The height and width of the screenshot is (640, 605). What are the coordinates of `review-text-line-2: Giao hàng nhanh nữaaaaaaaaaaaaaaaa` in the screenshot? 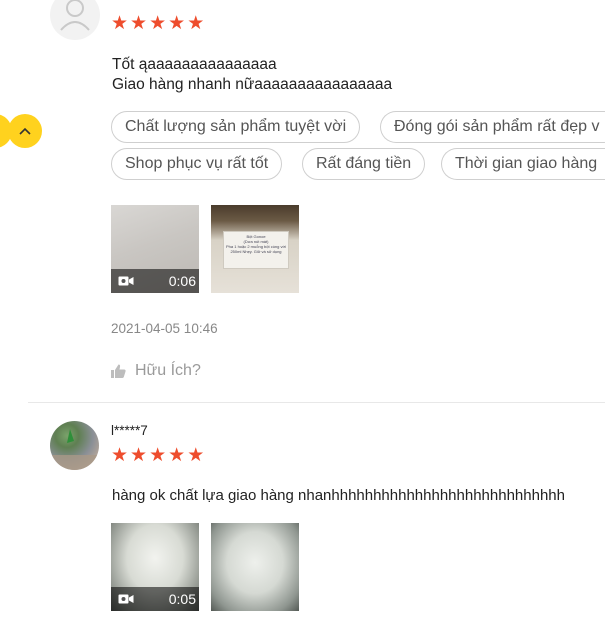 It's located at (252, 84).